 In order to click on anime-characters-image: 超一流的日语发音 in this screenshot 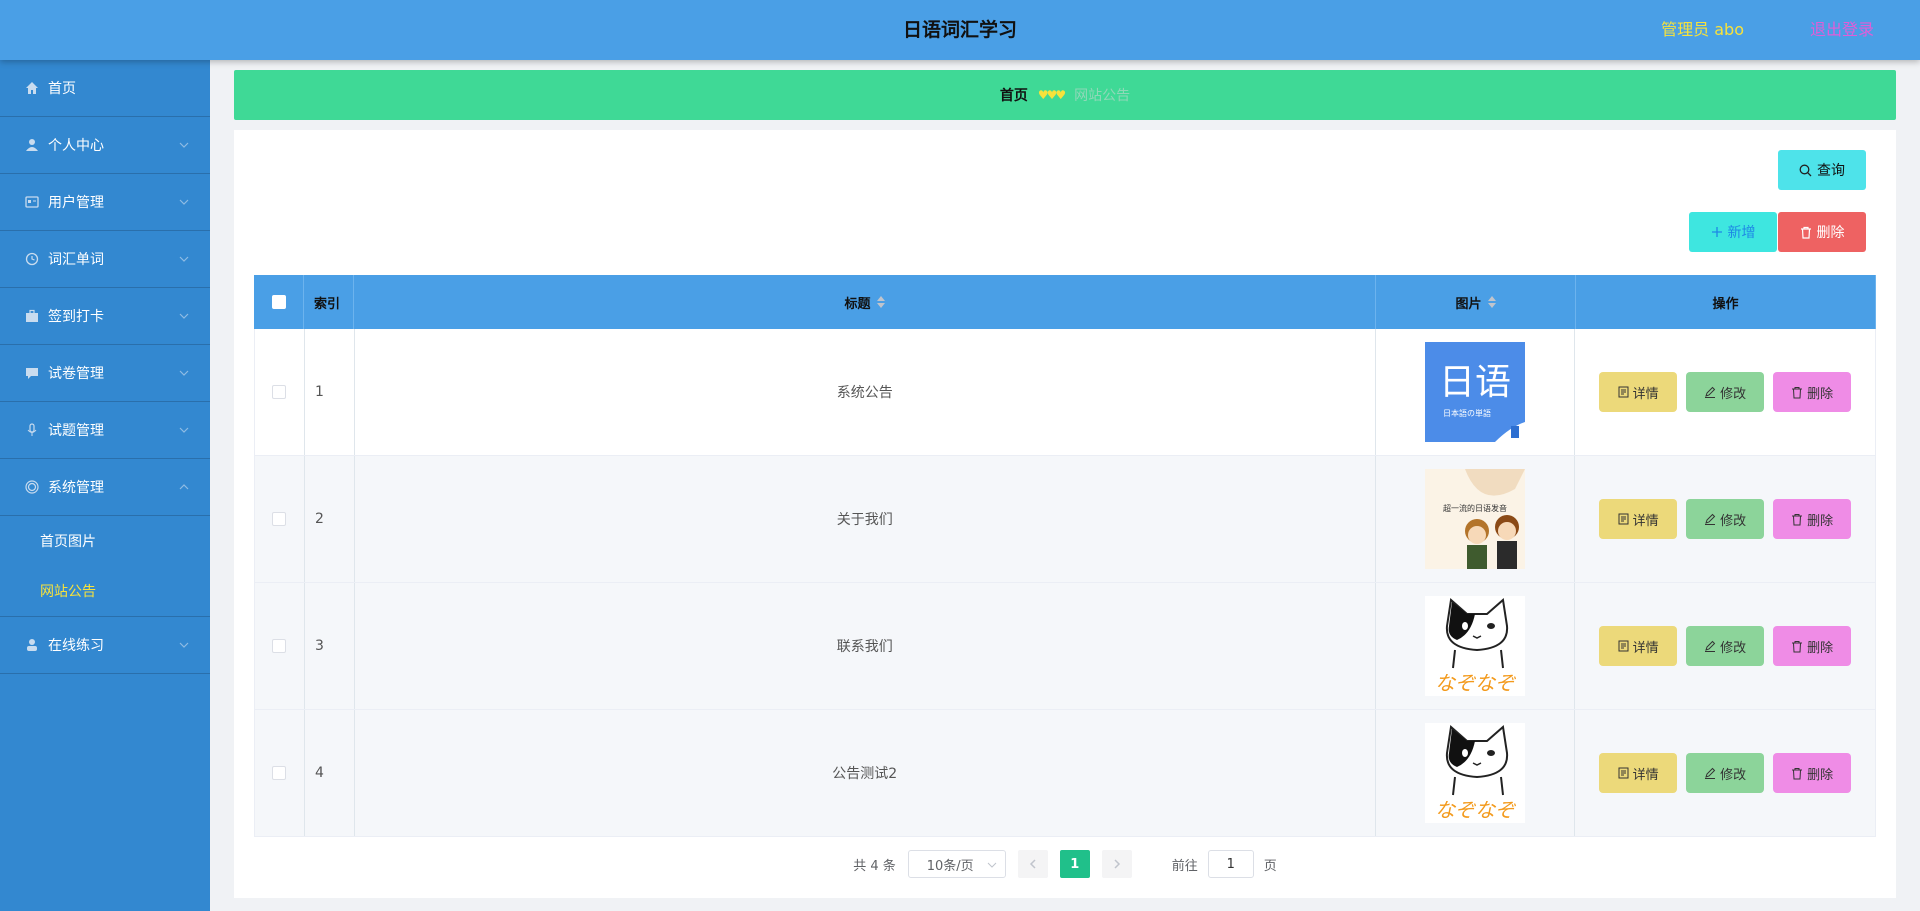, I will do `click(1475, 519)`.